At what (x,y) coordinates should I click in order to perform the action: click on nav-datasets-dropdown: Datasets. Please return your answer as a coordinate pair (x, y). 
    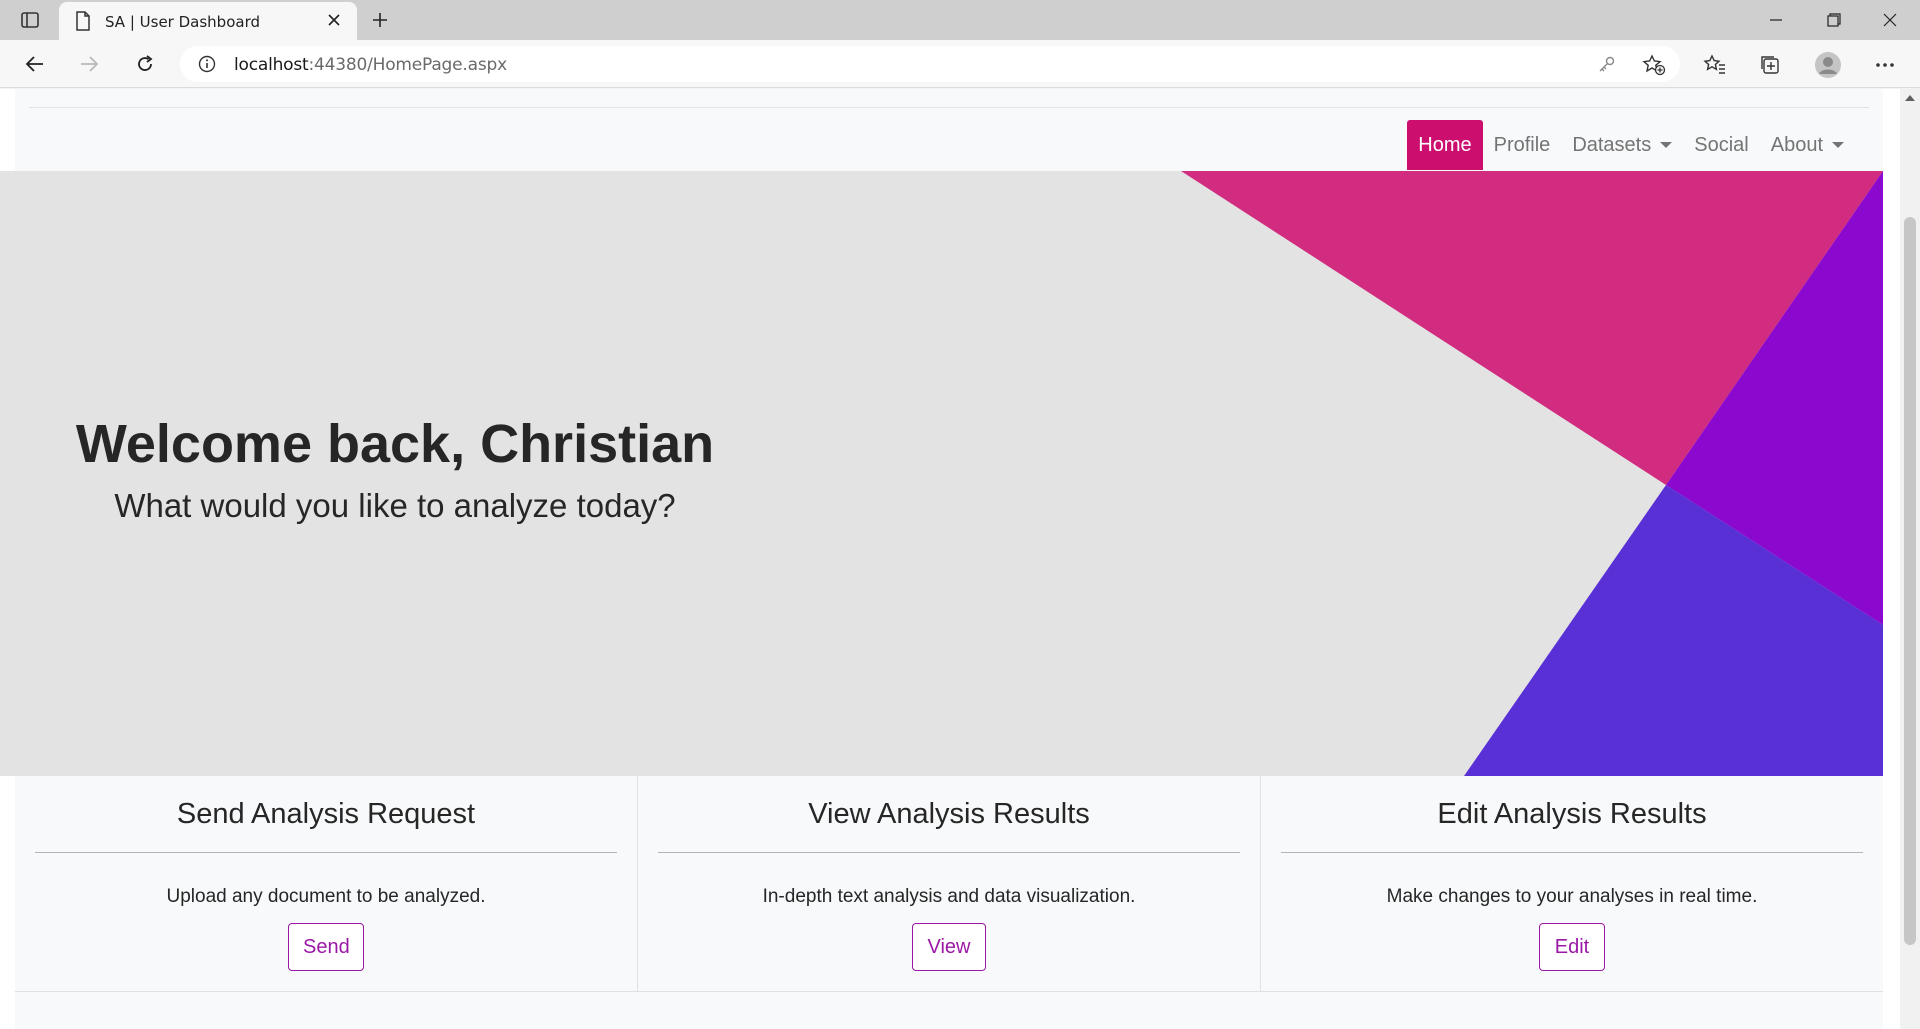
    Looking at the image, I should click on (1622, 145).